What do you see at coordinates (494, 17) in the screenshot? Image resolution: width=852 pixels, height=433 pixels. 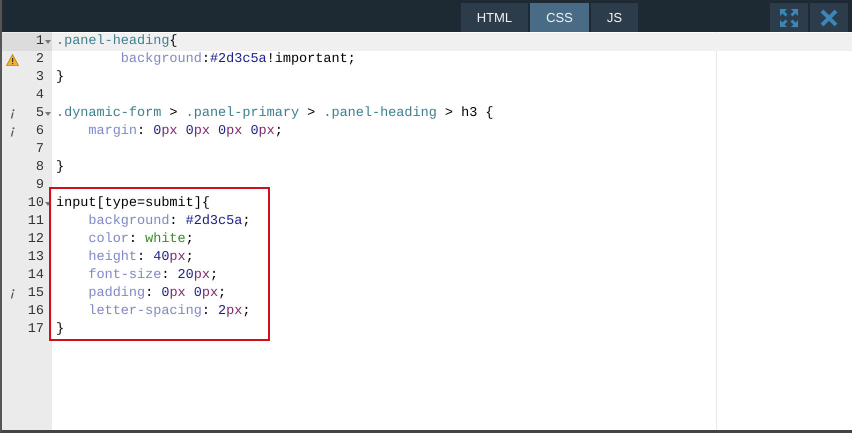 I see `tab: HTML` at bounding box center [494, 17].